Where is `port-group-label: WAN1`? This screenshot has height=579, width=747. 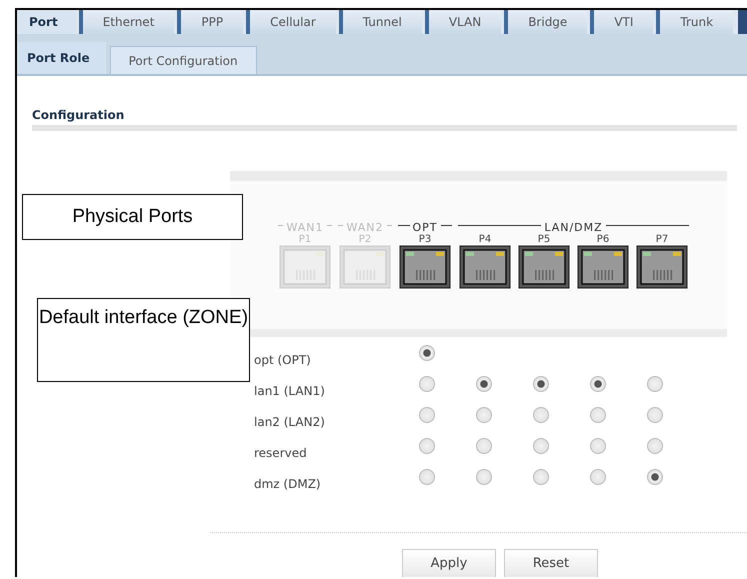
port-group-label: WAN1 is located at coordinates (305, 227).